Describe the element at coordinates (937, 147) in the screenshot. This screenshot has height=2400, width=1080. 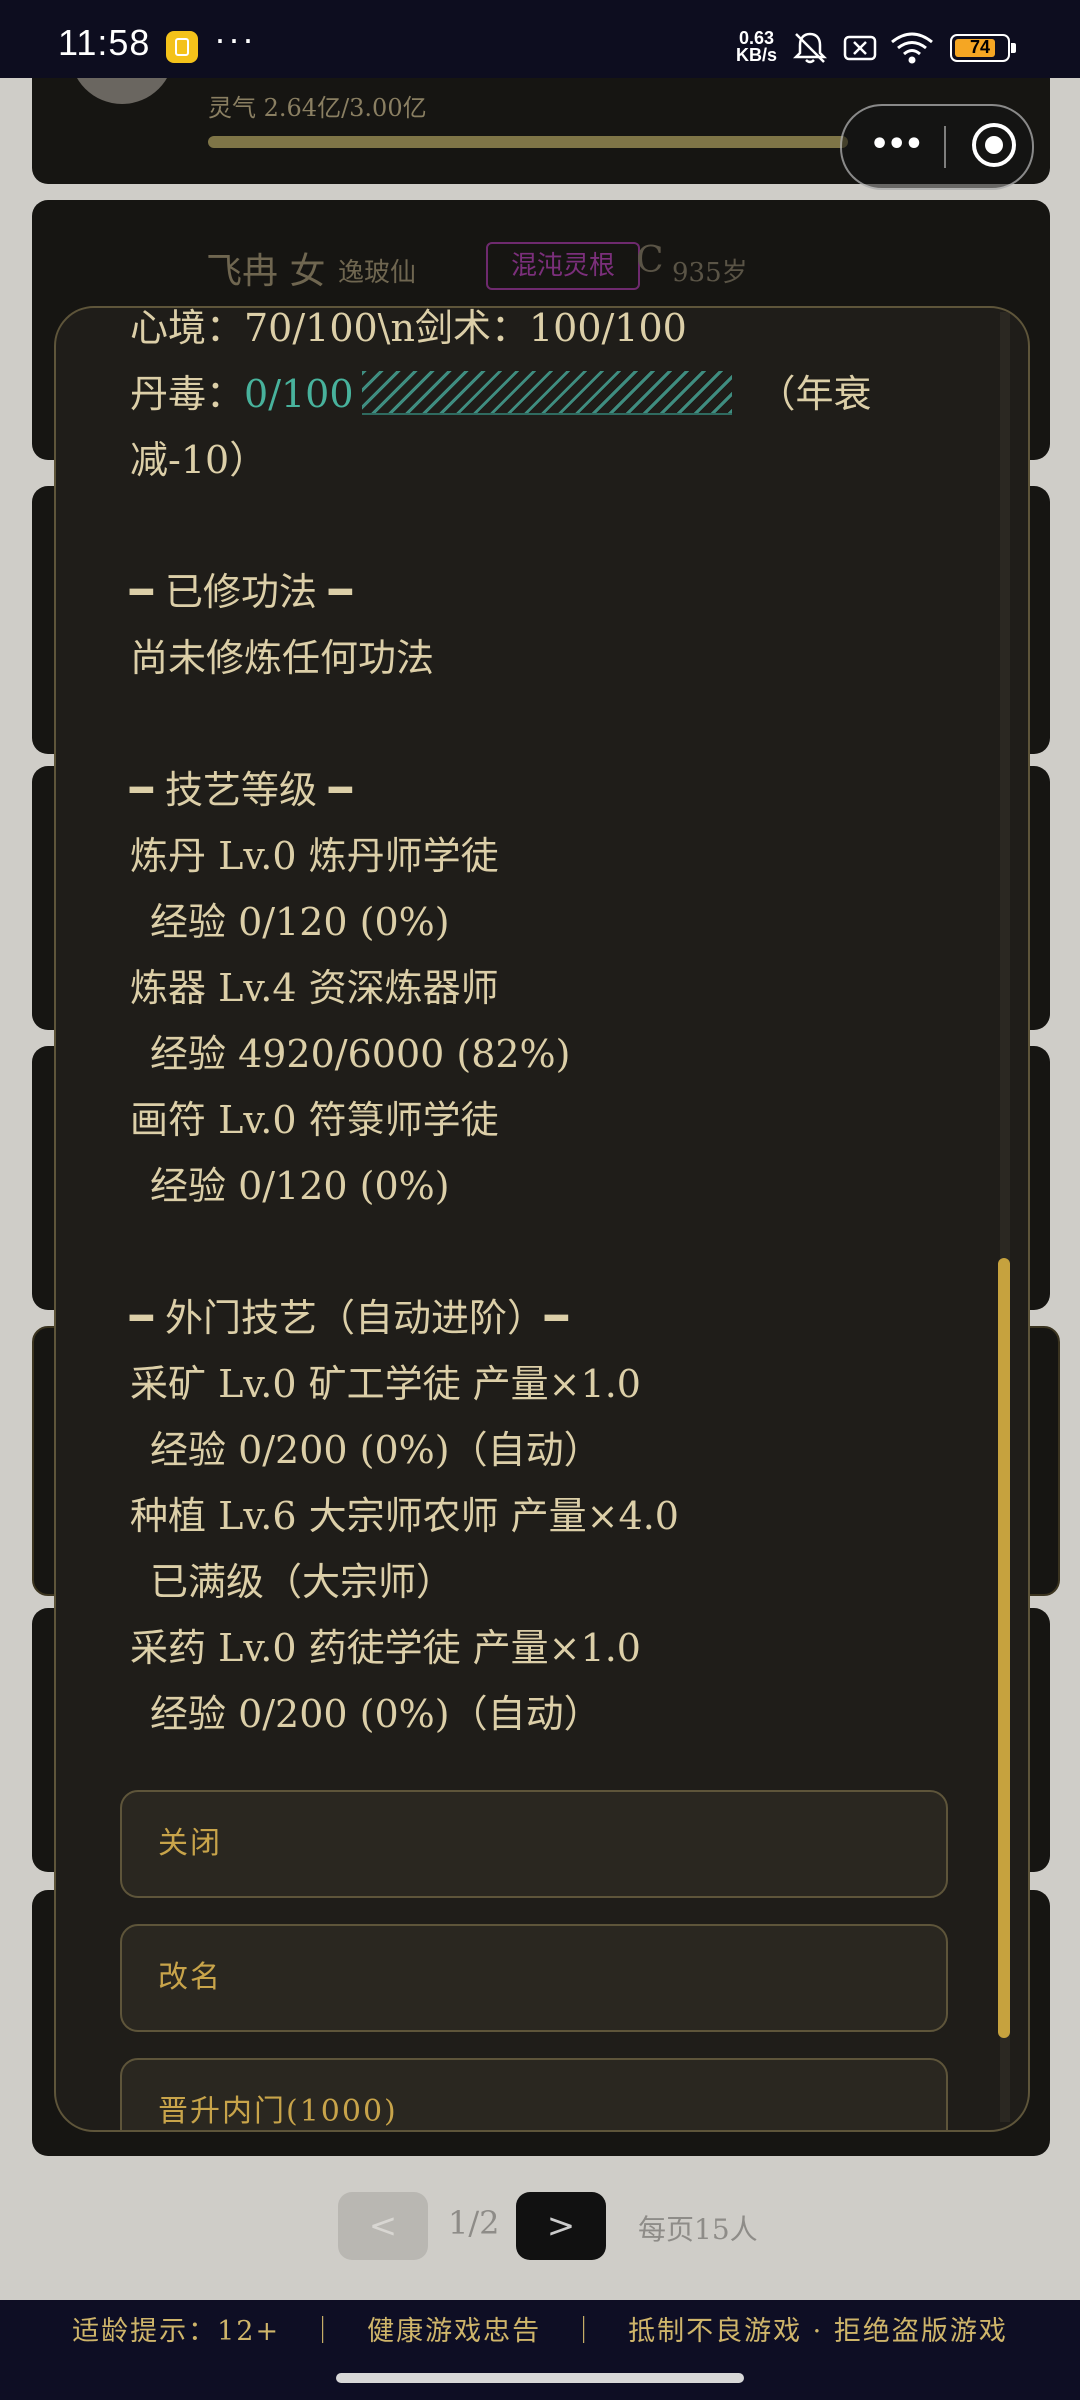
I see `mini-program-capsule: •••` at that location.